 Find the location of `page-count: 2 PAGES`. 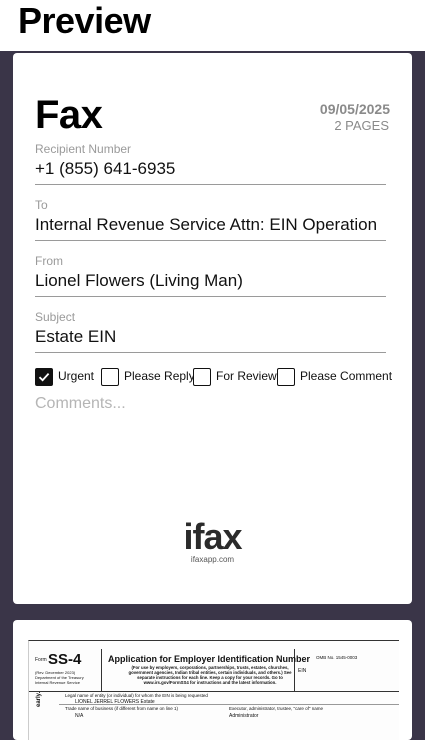

page-count: 2 PAGES is located at coordinates (361, 125).